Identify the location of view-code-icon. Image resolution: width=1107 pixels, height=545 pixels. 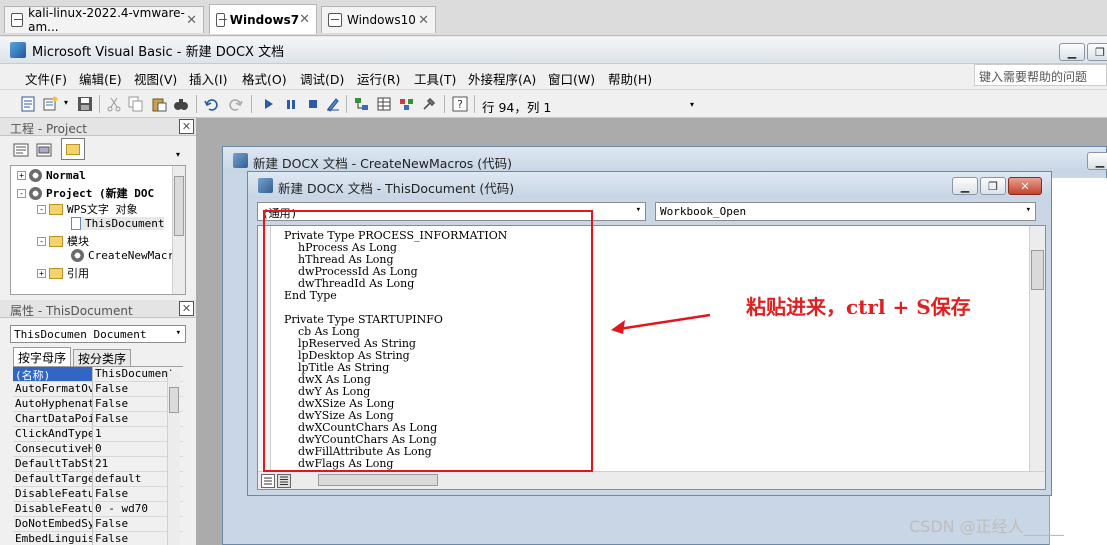
(21, 150).